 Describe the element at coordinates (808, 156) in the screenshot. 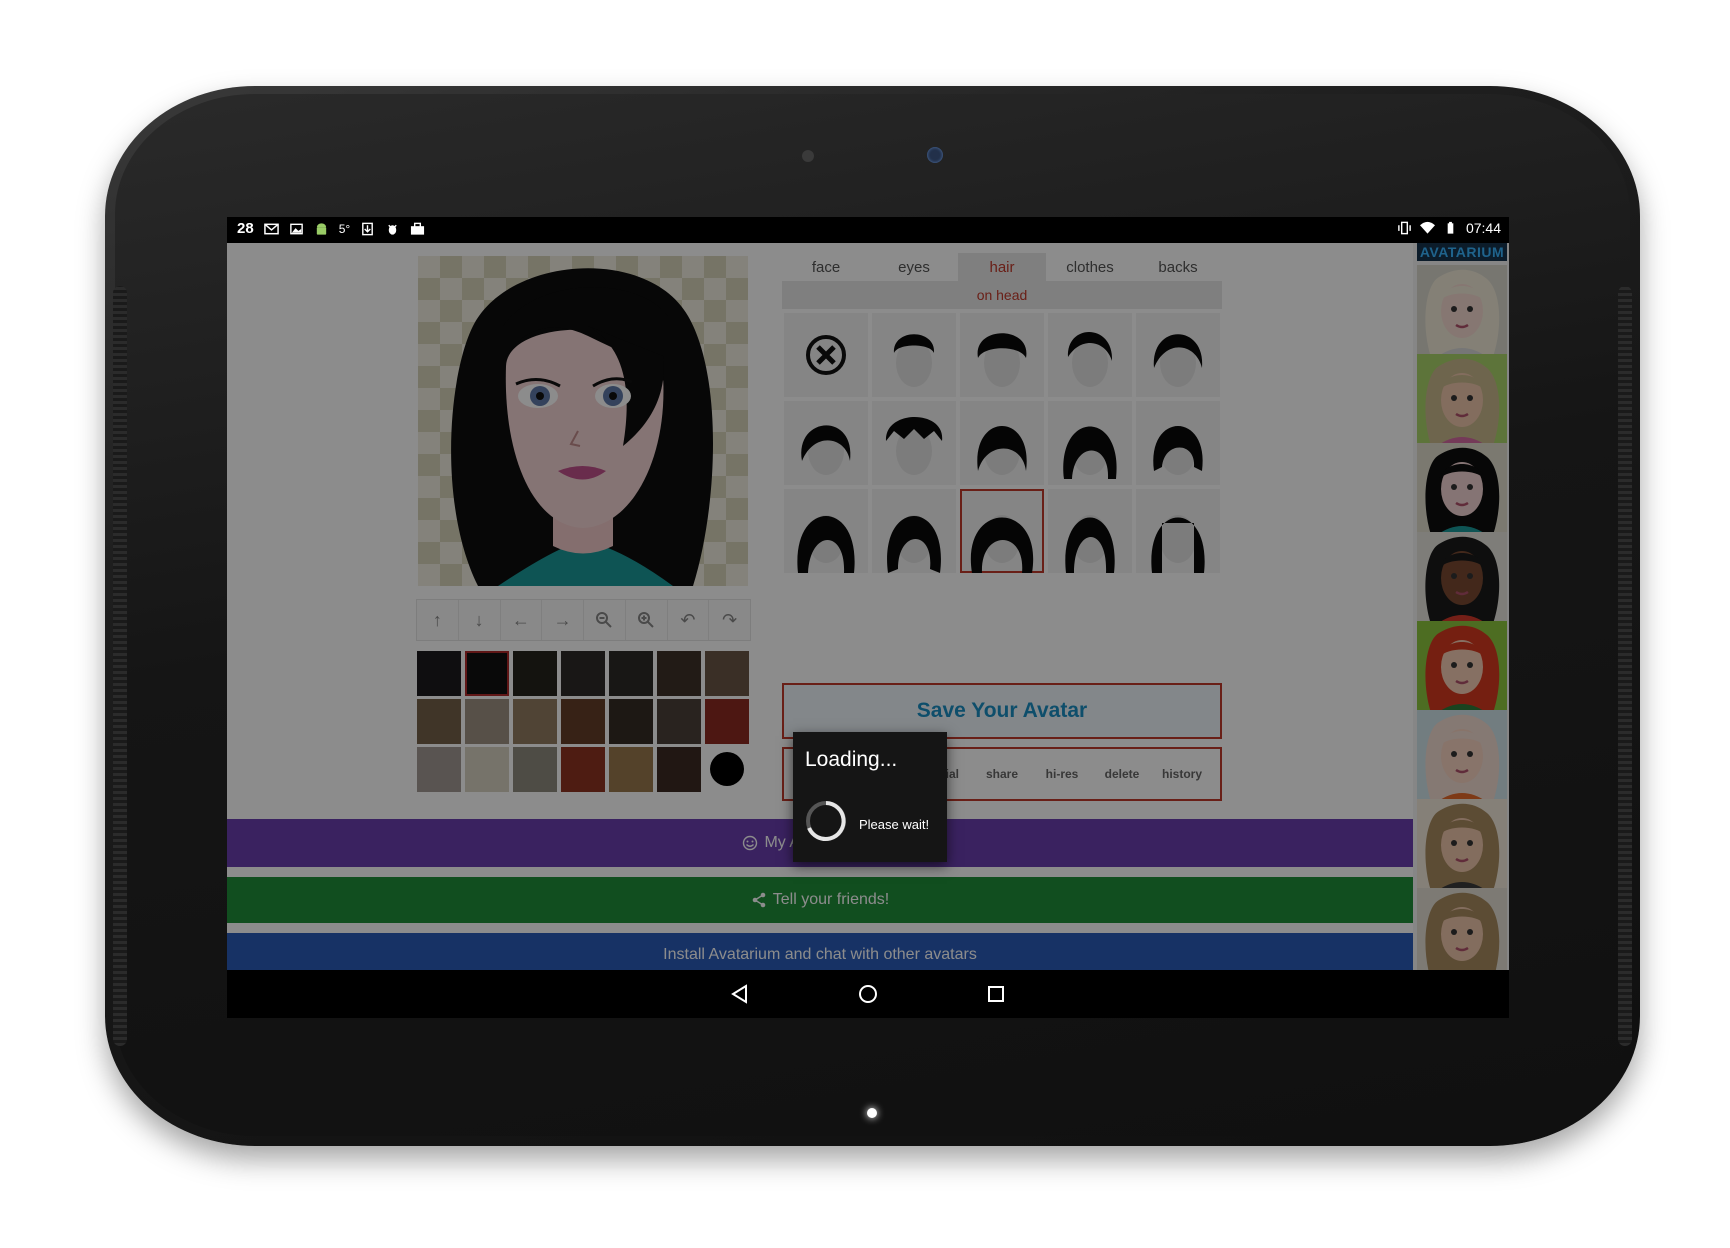

I see `light-sensor` at that location.